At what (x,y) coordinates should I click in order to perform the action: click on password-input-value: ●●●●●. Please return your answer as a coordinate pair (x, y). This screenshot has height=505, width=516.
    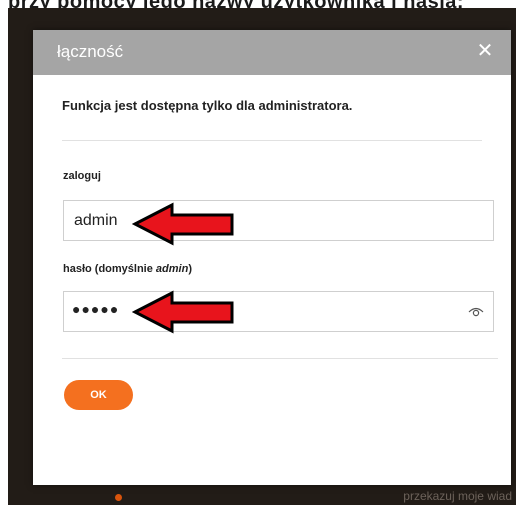
    Looking at the image, I should click on (96, 309).